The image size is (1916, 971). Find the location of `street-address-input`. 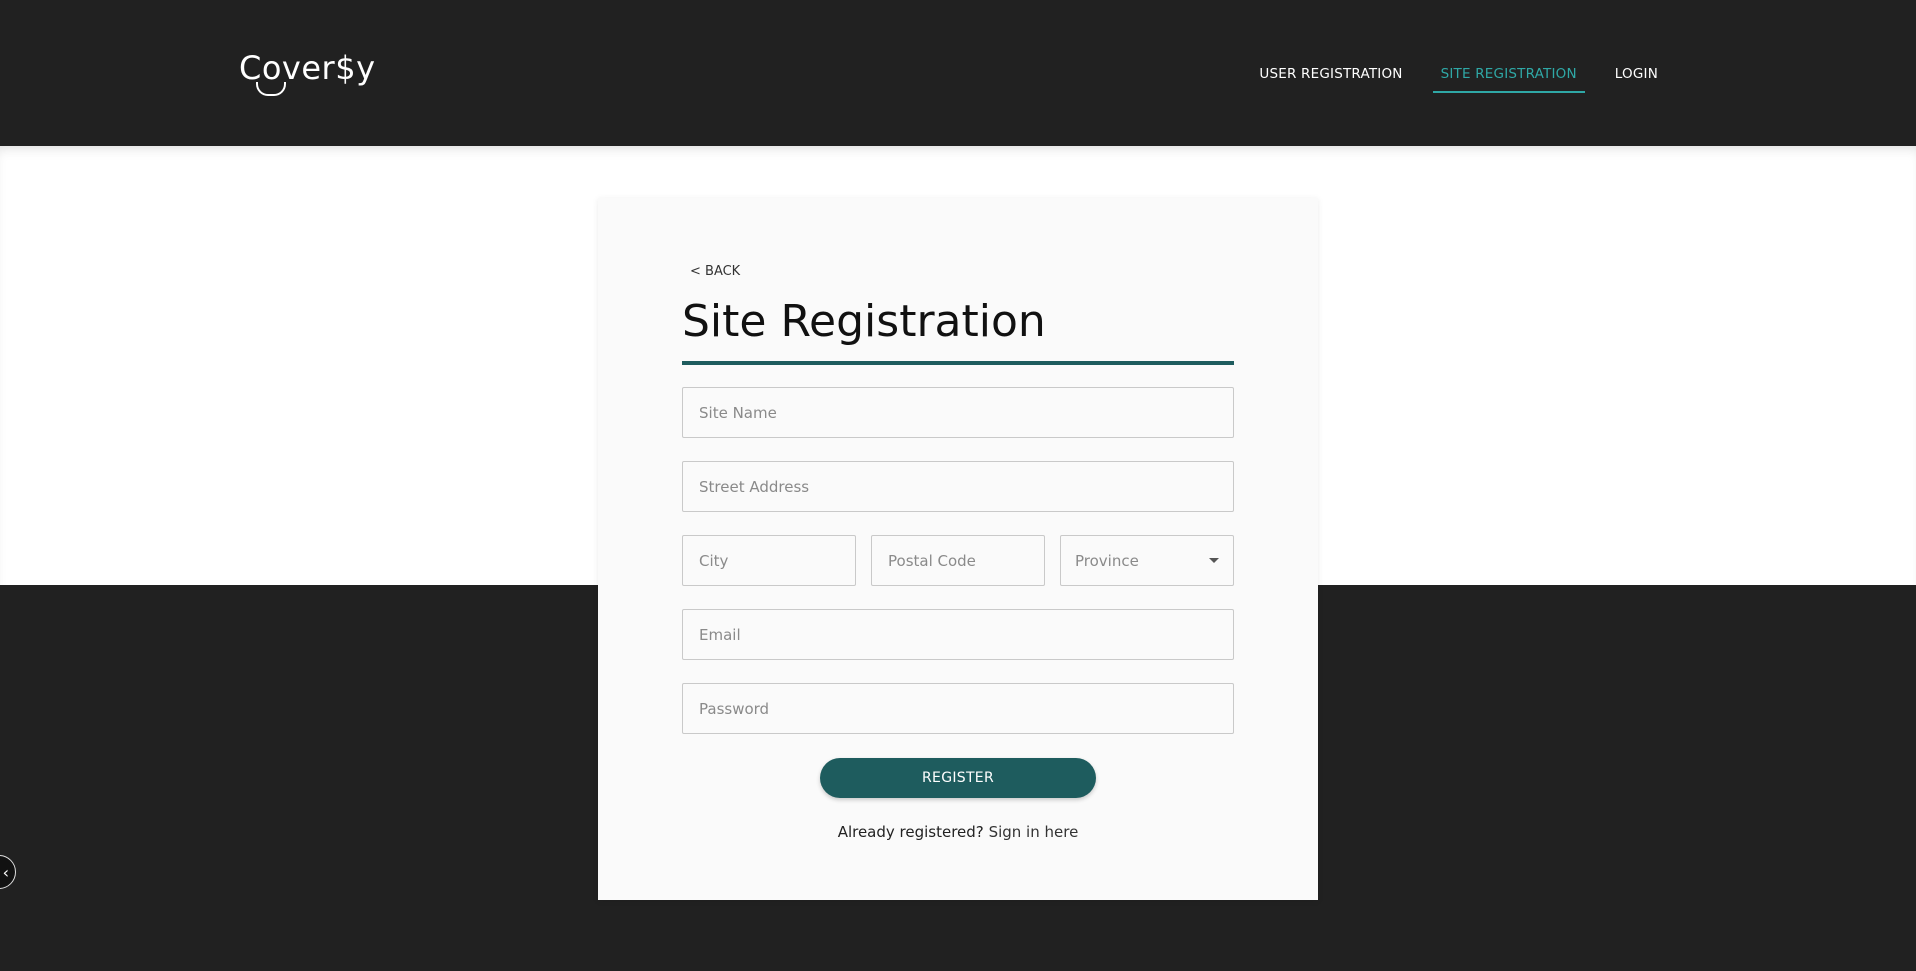

street-address-input is located at coordinates (958, 486).